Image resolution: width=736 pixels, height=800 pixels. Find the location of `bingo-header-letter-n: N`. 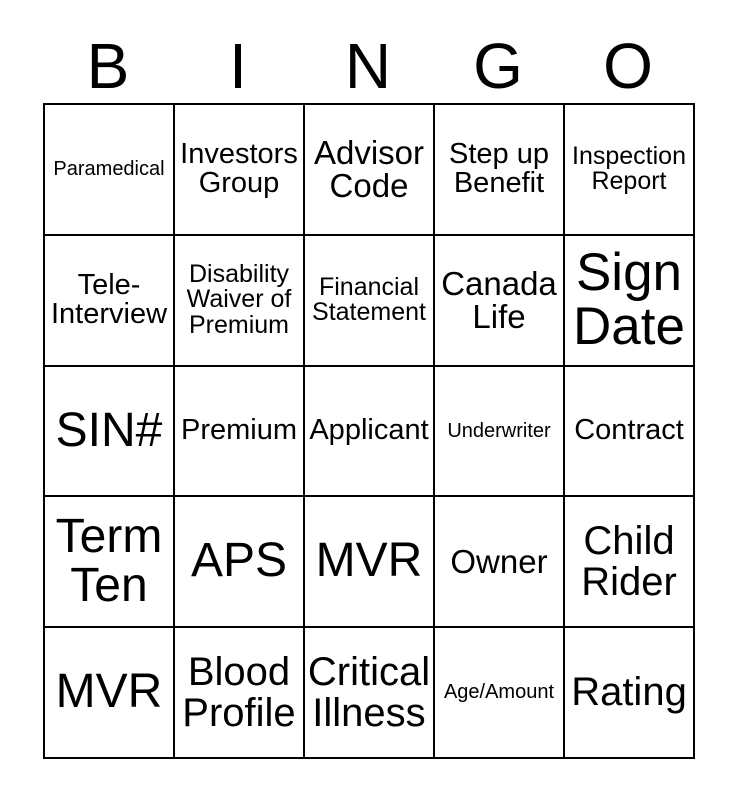

bingo-header-letter-n: N is located at coordinates (368, 65).